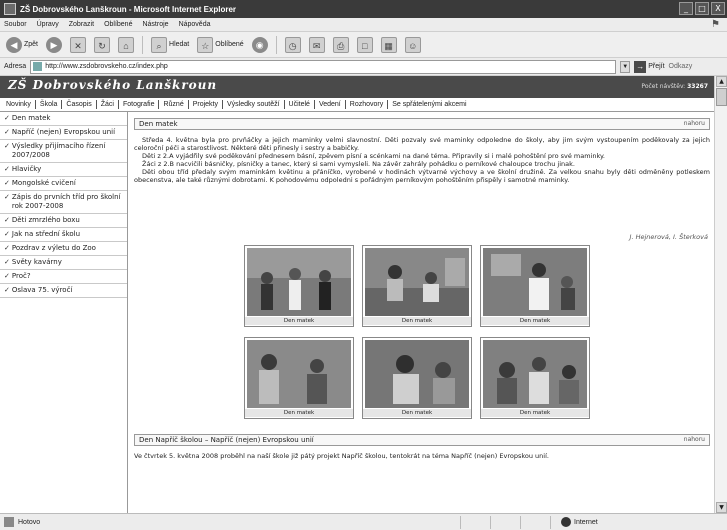 This screenshot has height=530, width=727. What do you see at coordinates (63, 235) in the screenshot?
I see `sidebar-item-stredni-skola: ✓ Jak na střední školu` at bounding box center [63, 235].